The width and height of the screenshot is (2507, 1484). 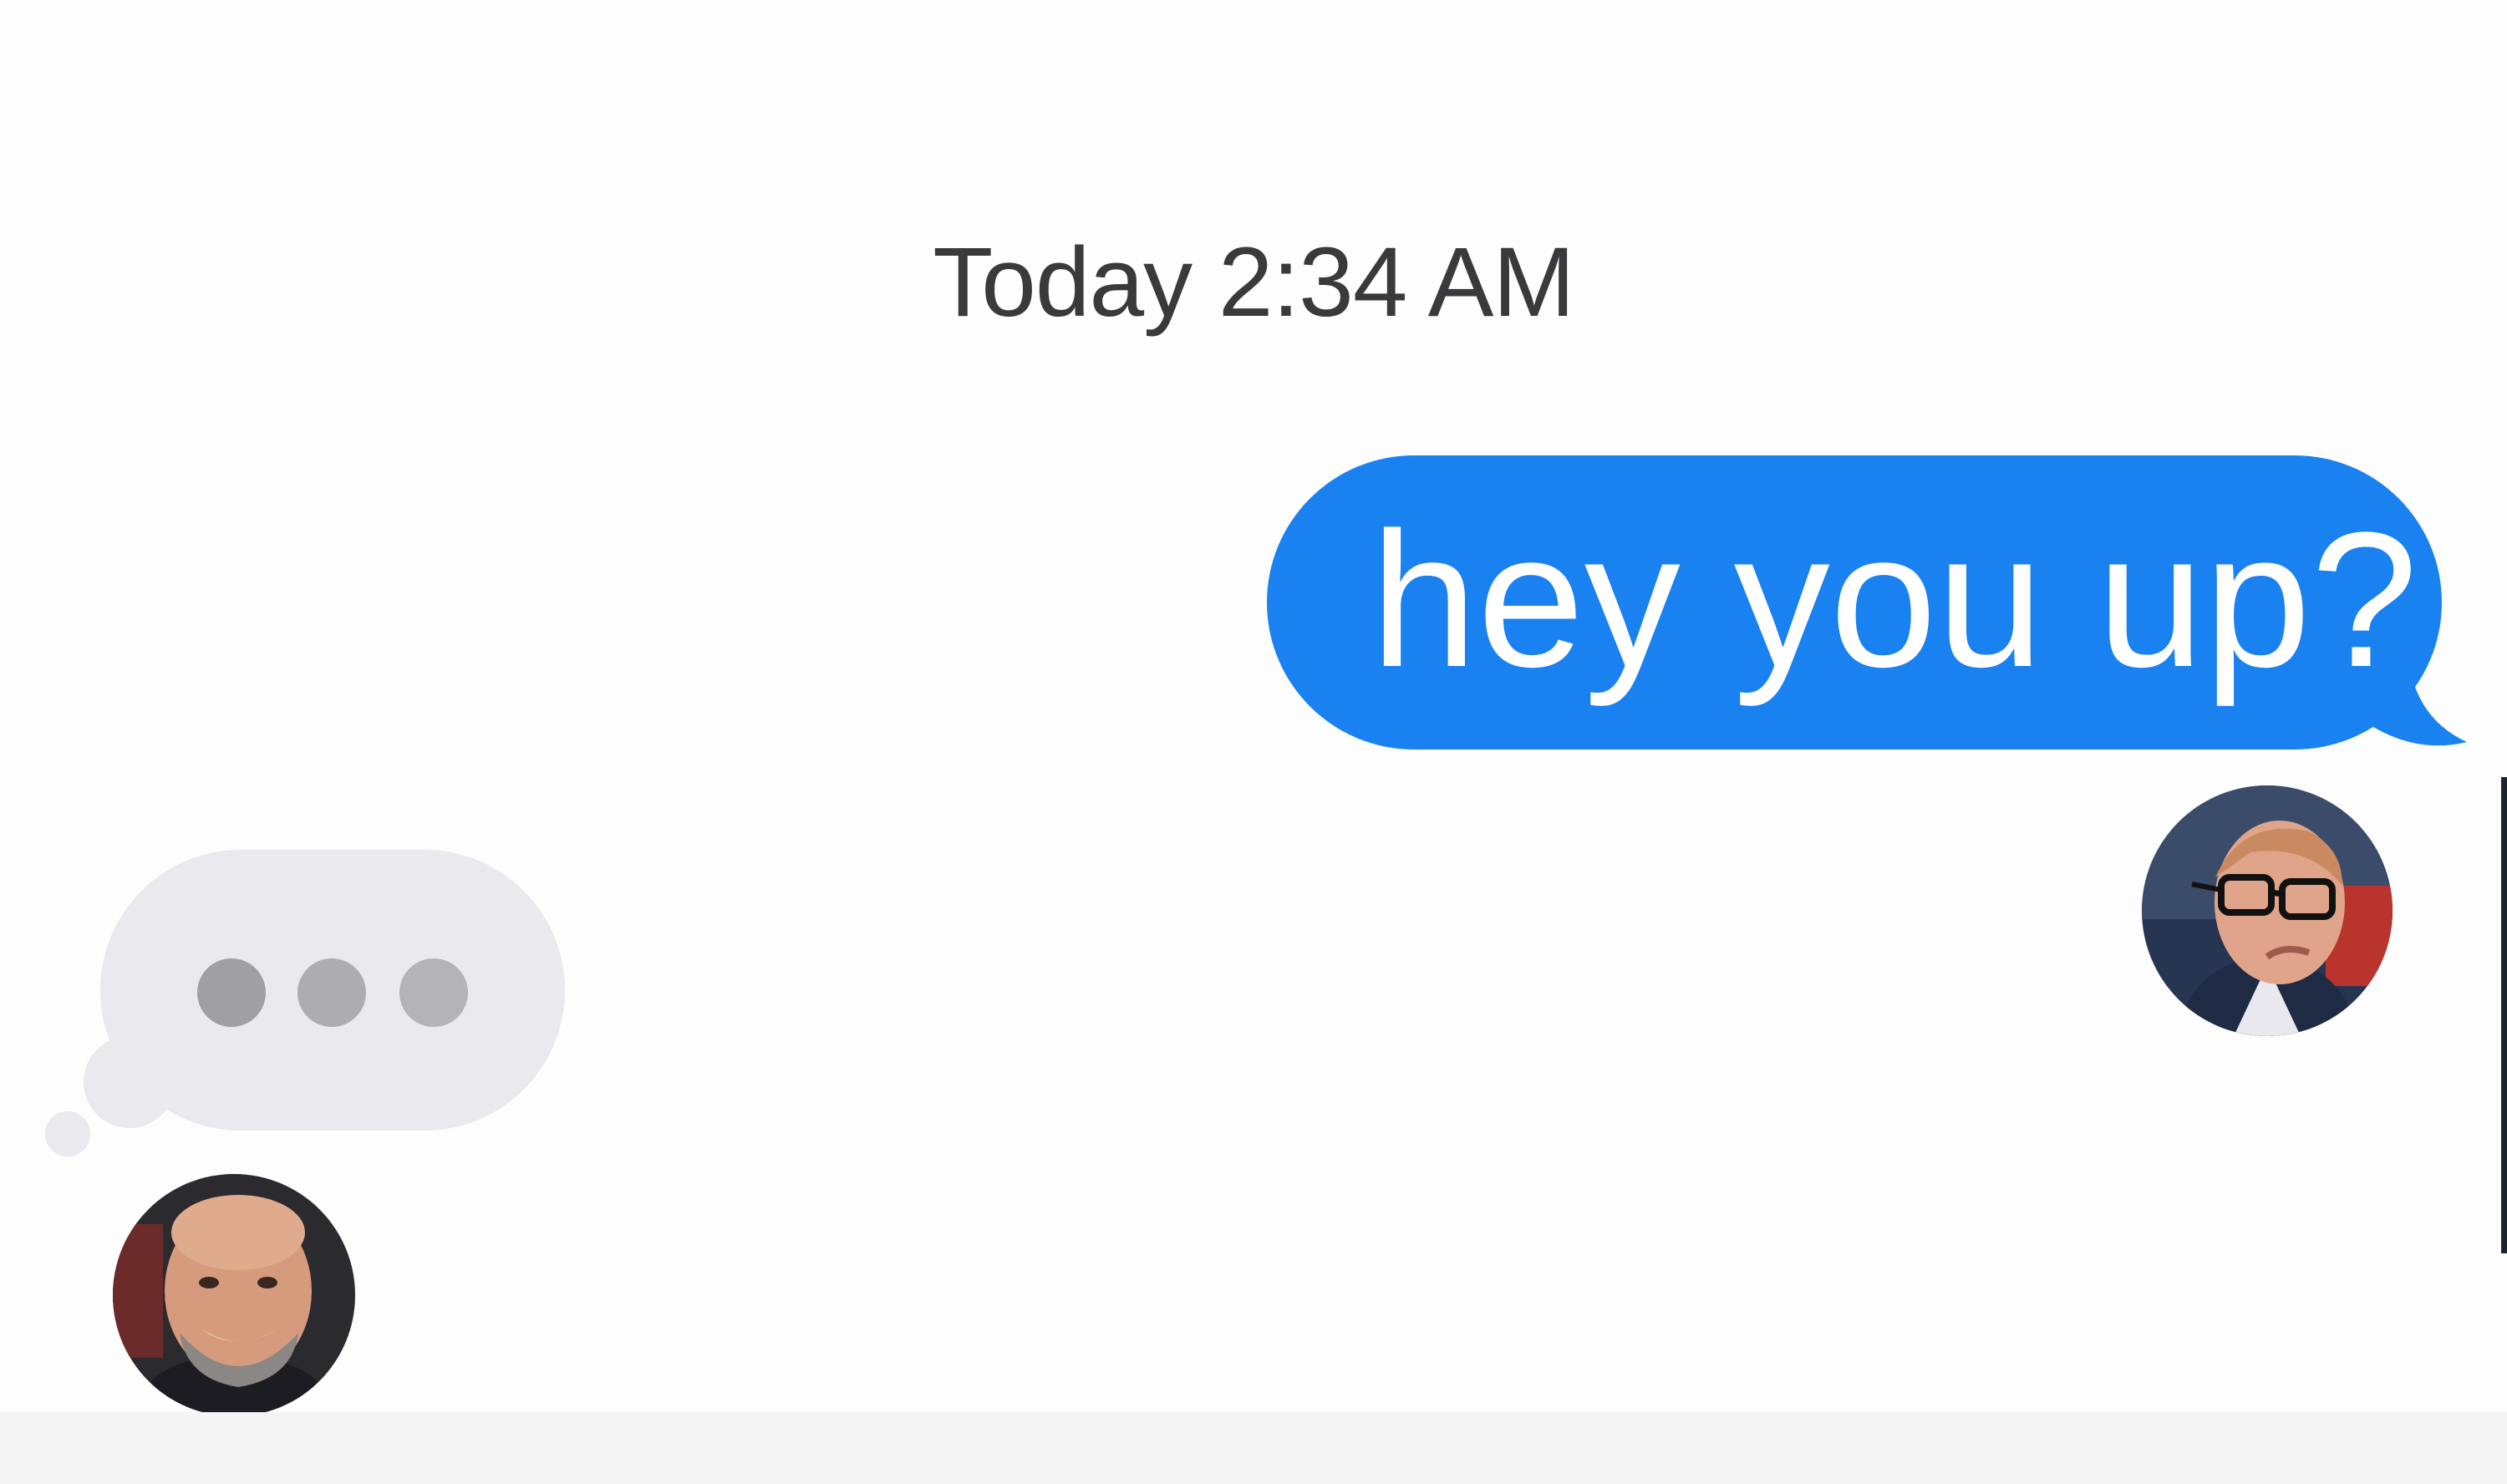 What do you see at coordinates (1894, 599) in the screenshot?
I see `outgoing-message-text: hey you up?` at bounding box center [1894, 599].